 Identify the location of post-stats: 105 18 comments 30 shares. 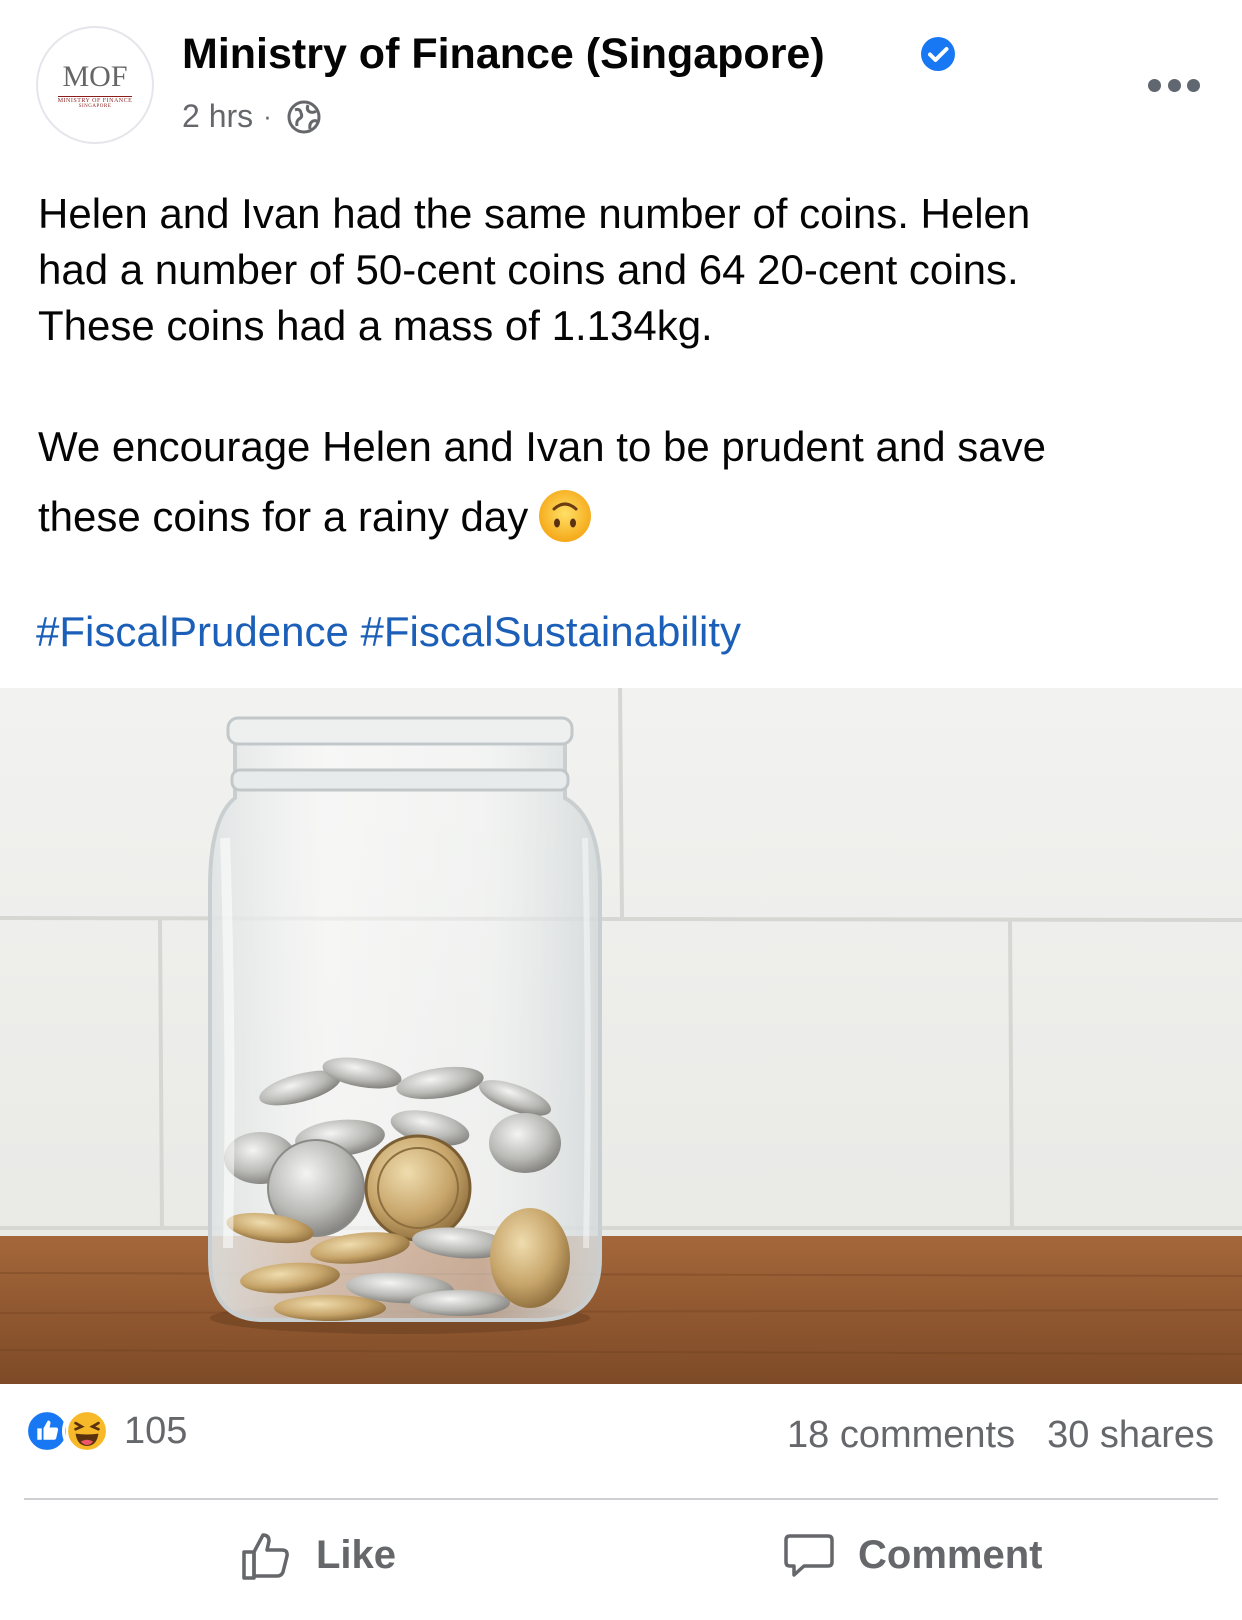
(621, 1440).